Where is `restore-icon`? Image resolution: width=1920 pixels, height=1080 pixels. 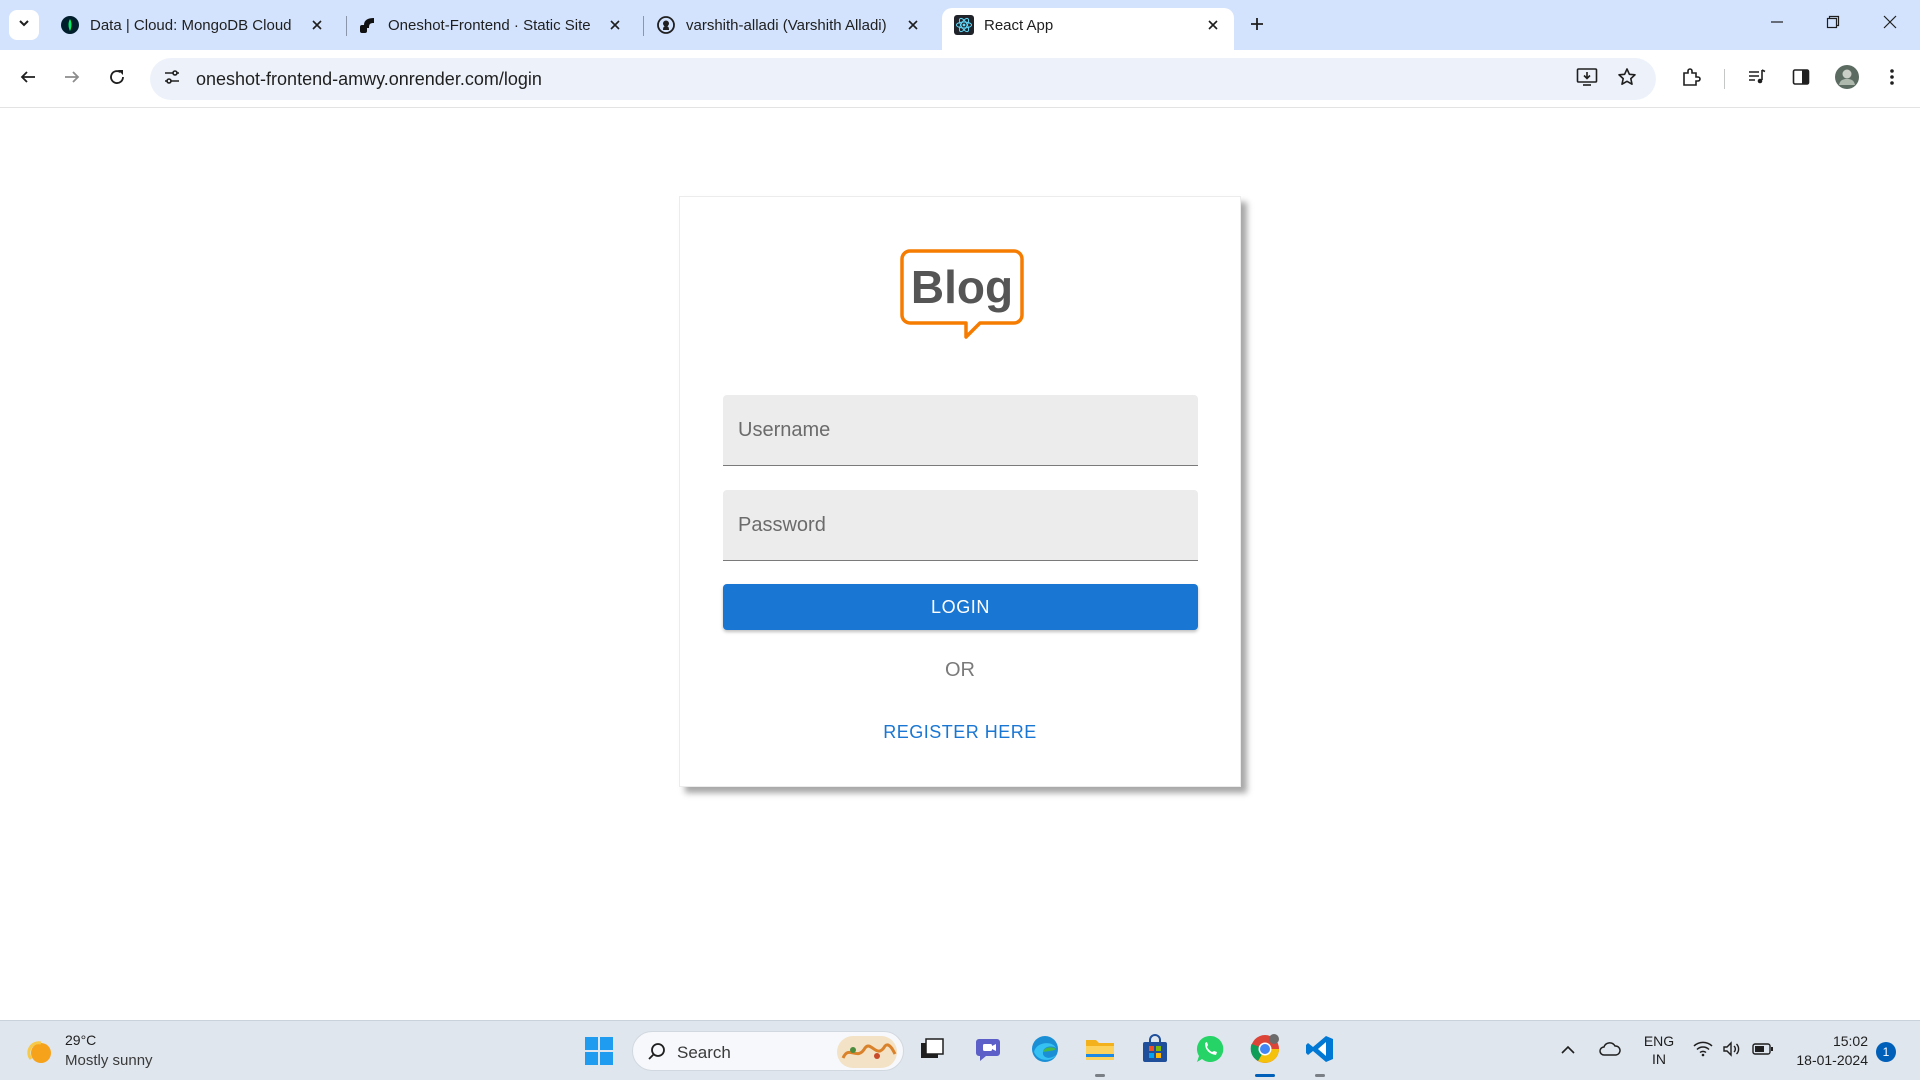
restore-icon is located at coordinates (1833, 24).